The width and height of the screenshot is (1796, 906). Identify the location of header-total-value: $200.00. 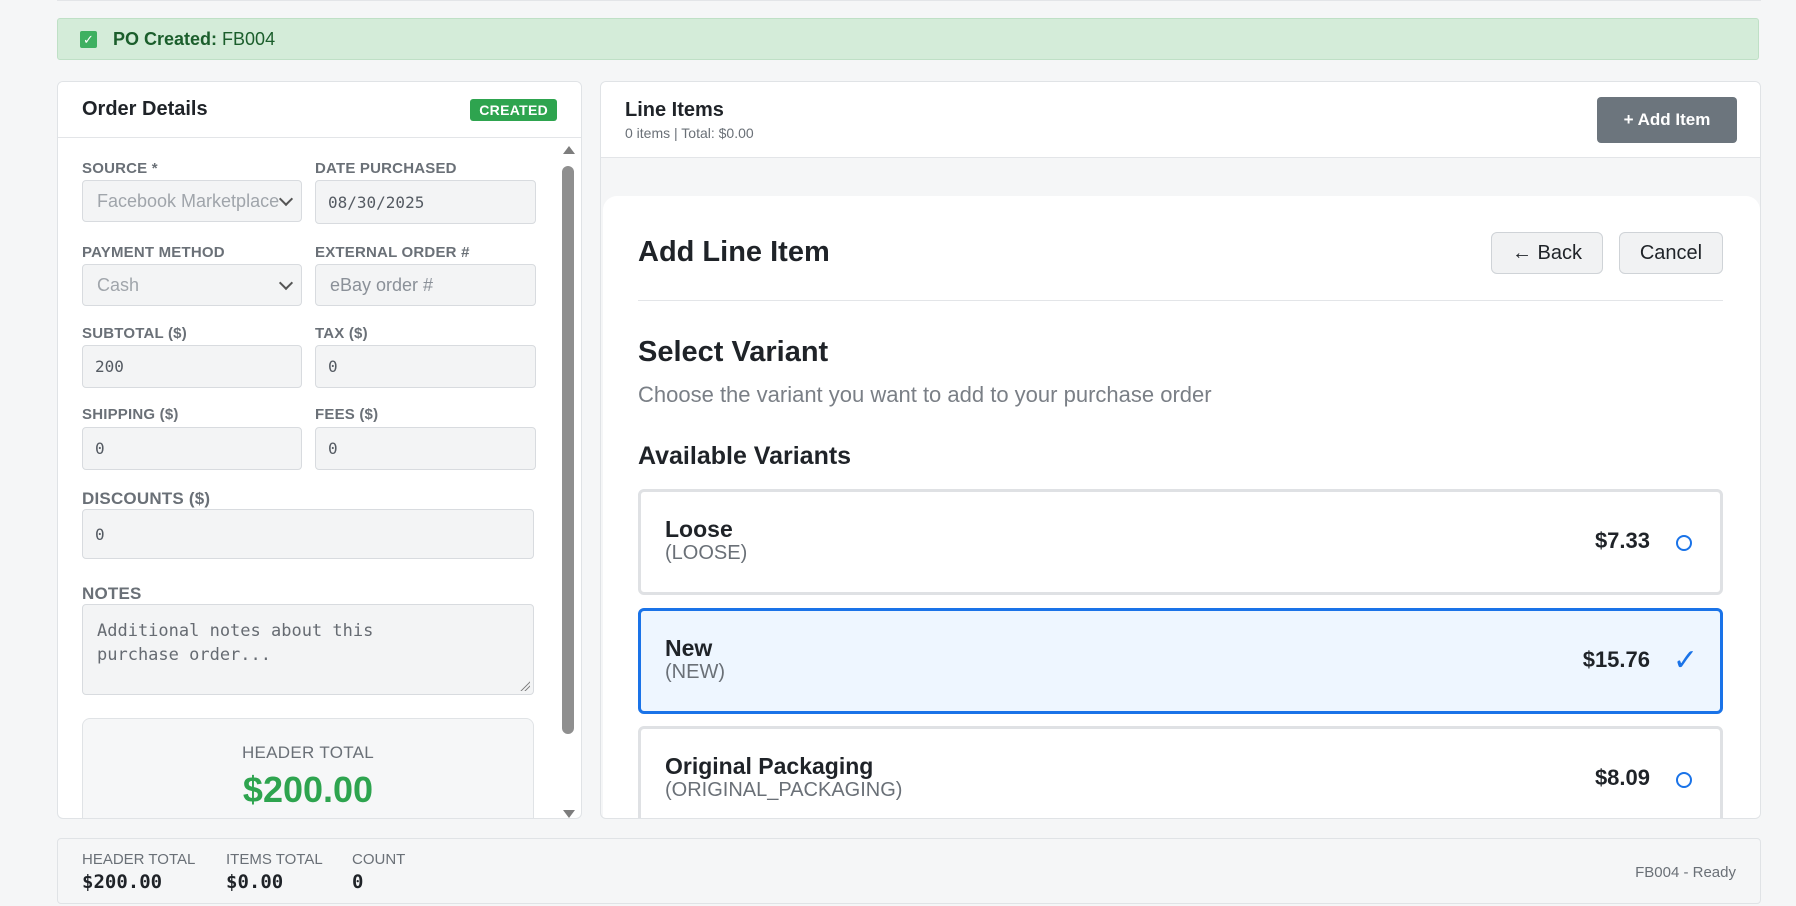
(308, 789).